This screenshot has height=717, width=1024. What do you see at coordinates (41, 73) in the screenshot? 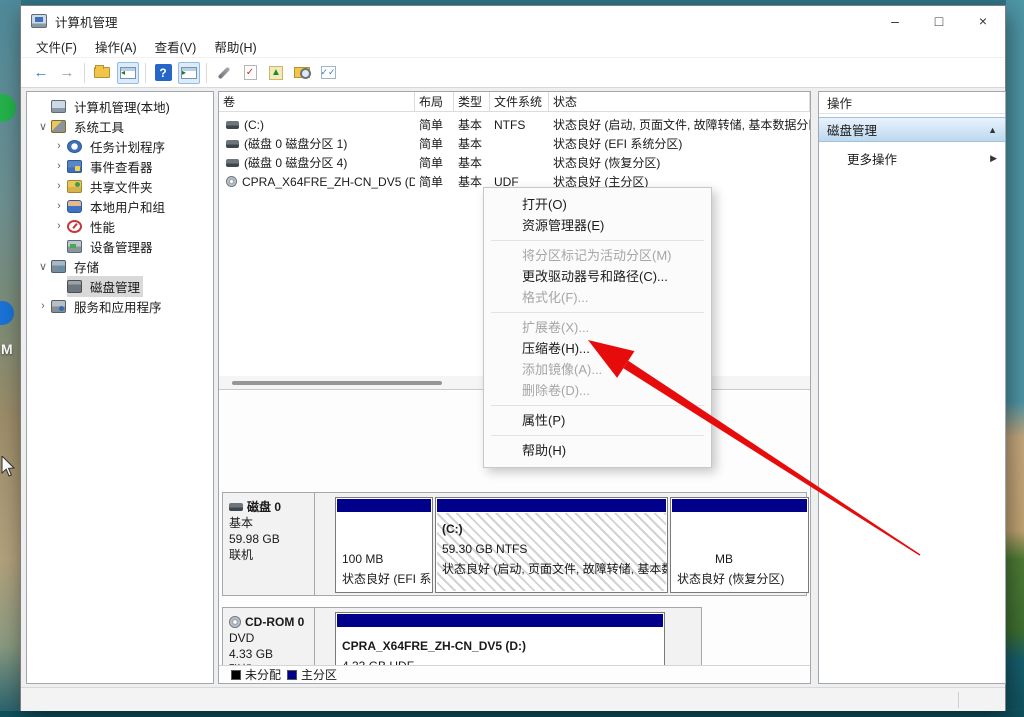
I see `back-icon: ←` at bounding box center [41, 73].